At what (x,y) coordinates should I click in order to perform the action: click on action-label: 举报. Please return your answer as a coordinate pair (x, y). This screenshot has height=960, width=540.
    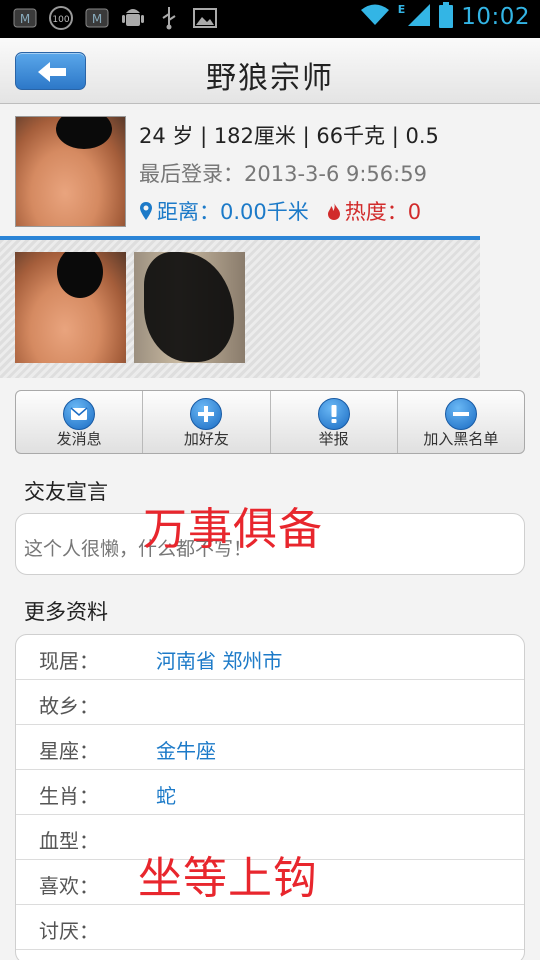
    Looking at the image, I should click on (333, 439).